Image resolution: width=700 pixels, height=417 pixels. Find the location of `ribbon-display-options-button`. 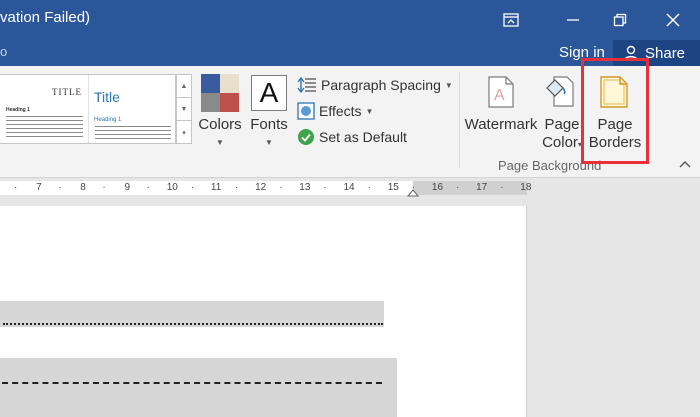

ribbon-display-options-button is located at coordinates (511, 20).